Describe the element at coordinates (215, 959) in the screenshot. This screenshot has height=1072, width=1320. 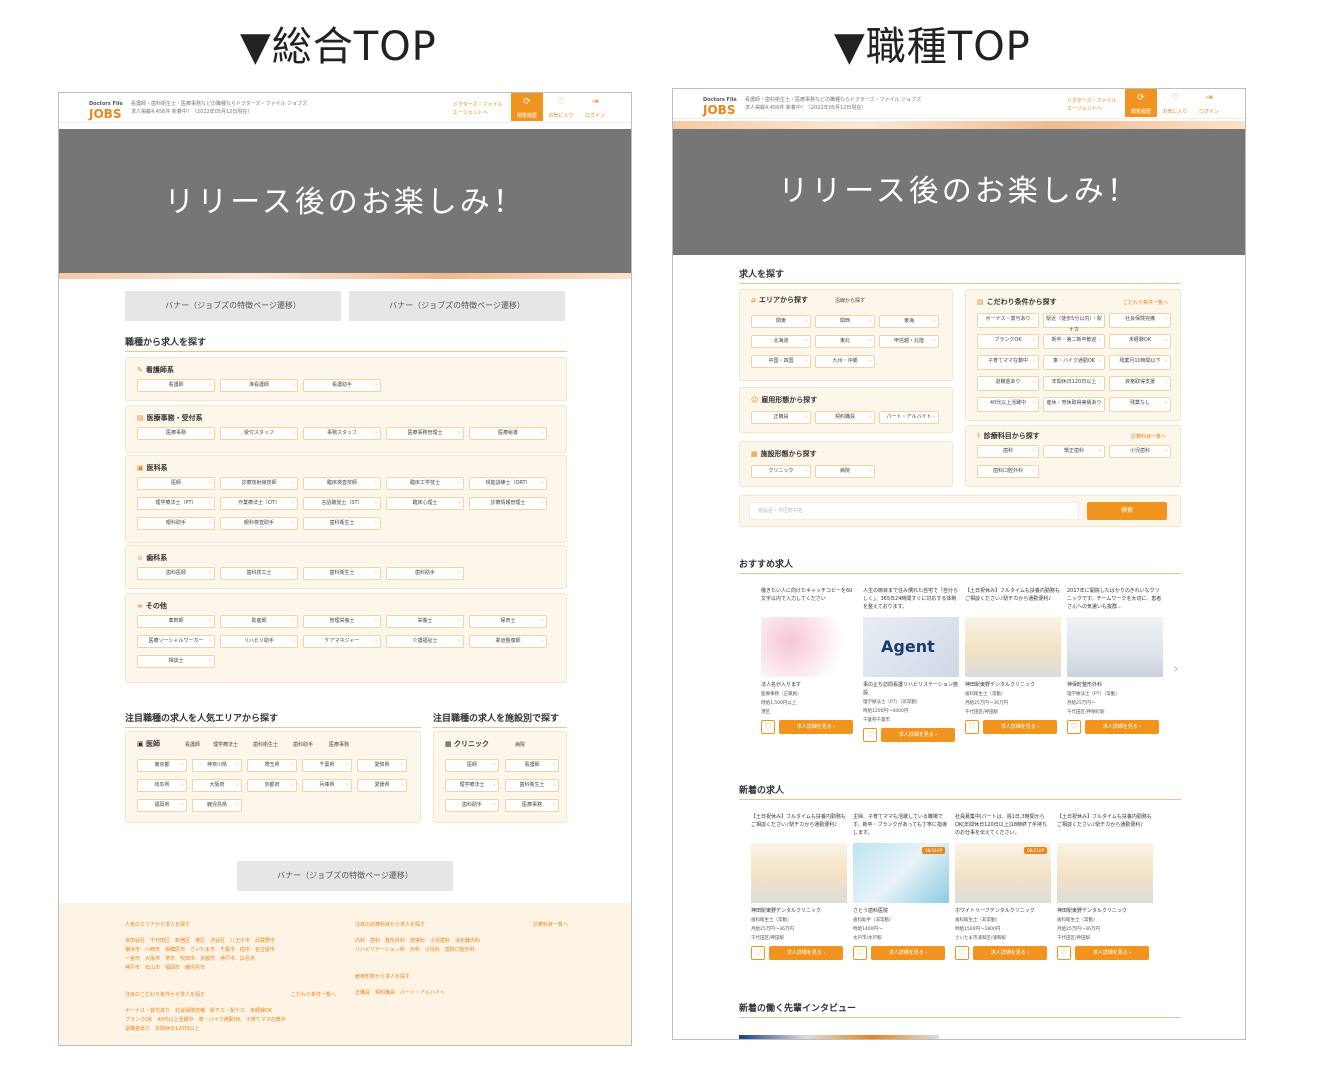
I see `footer-link-line: 一宮市 大阪市 堺市 吹田市 京都市 神戸市 広島市` at that location.